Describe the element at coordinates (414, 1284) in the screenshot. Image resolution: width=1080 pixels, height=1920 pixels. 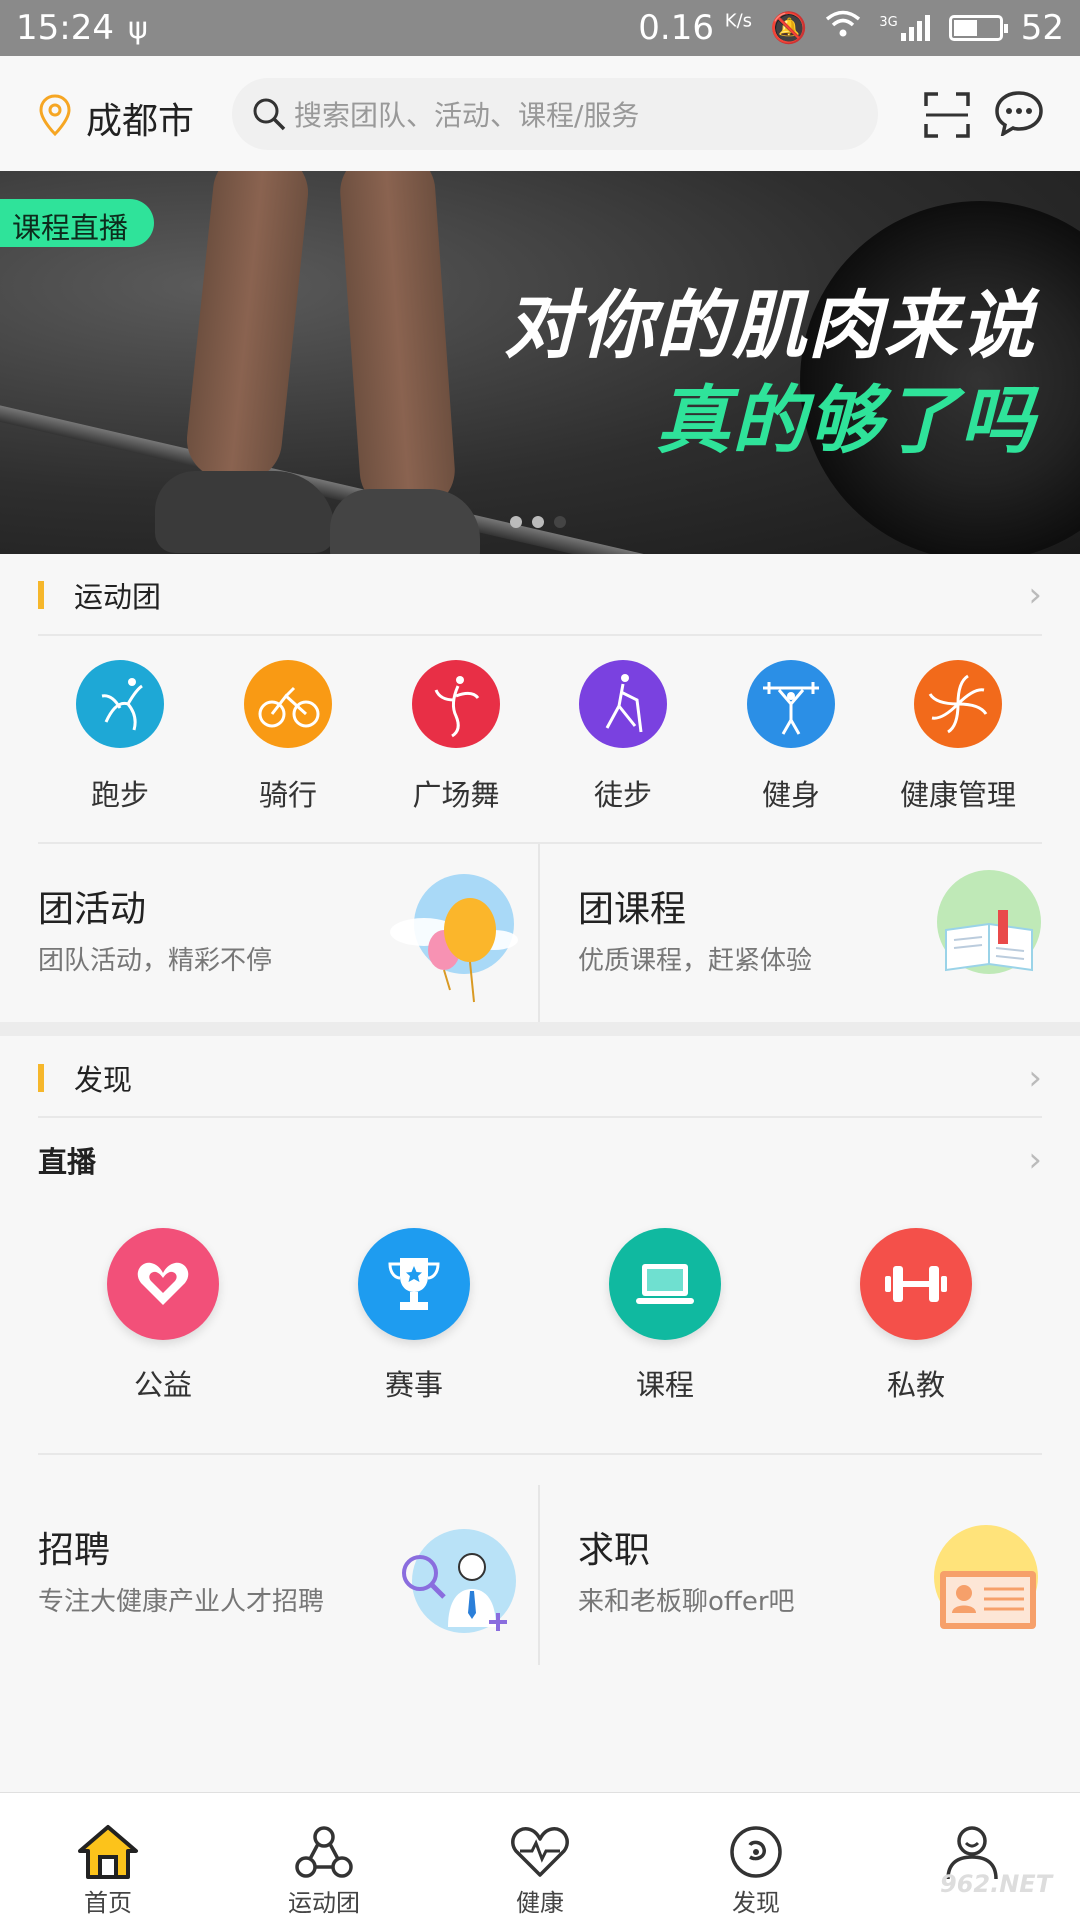
I see `trophy-icon` at that location.